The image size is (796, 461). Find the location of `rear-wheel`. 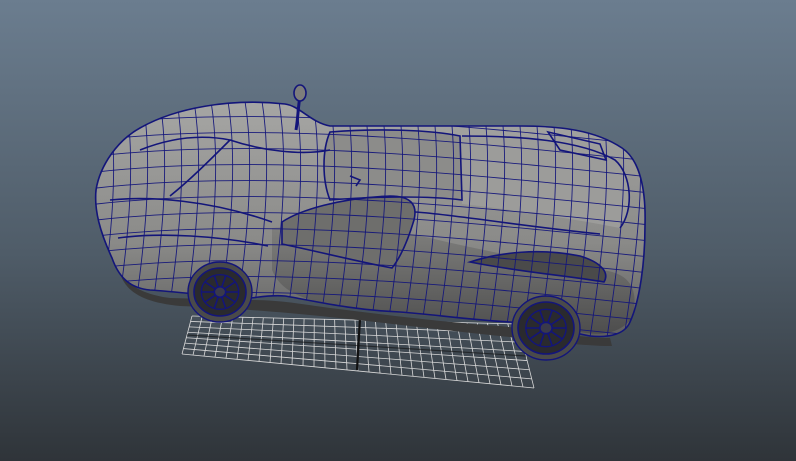

rear-wheel is located at coordinates (546, 328).